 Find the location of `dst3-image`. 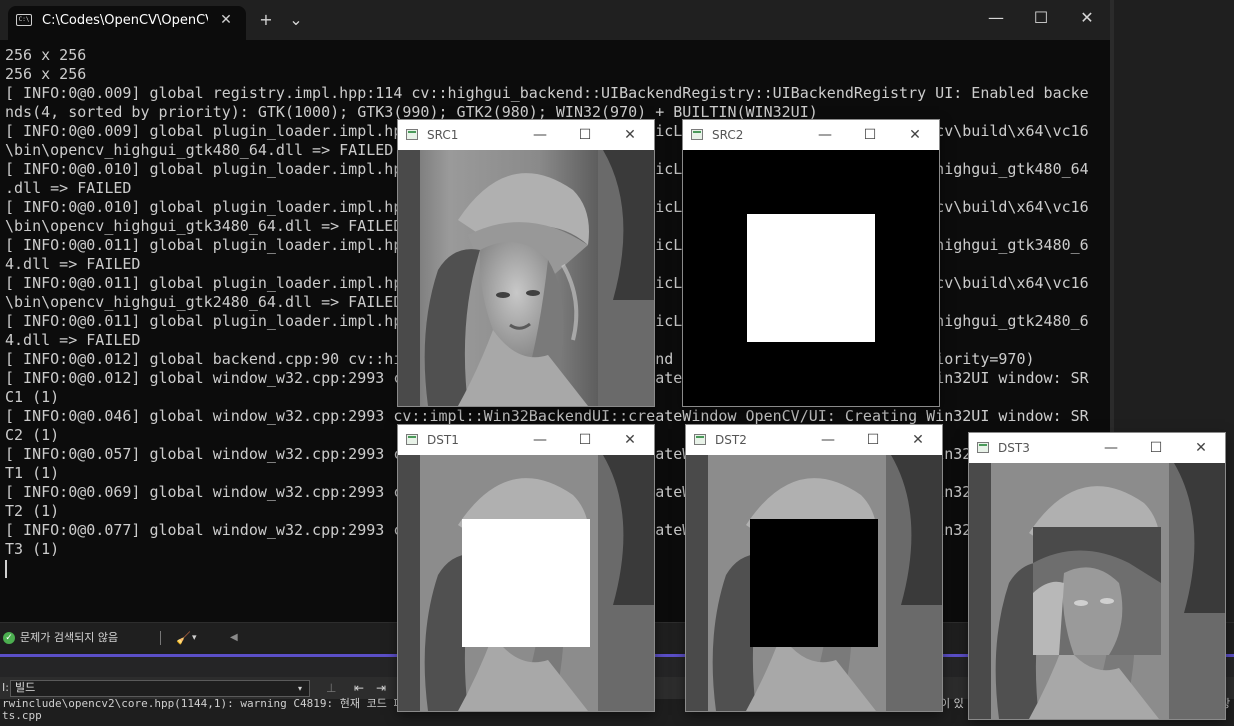

dst3-image is located at coordinates (1097, 591).